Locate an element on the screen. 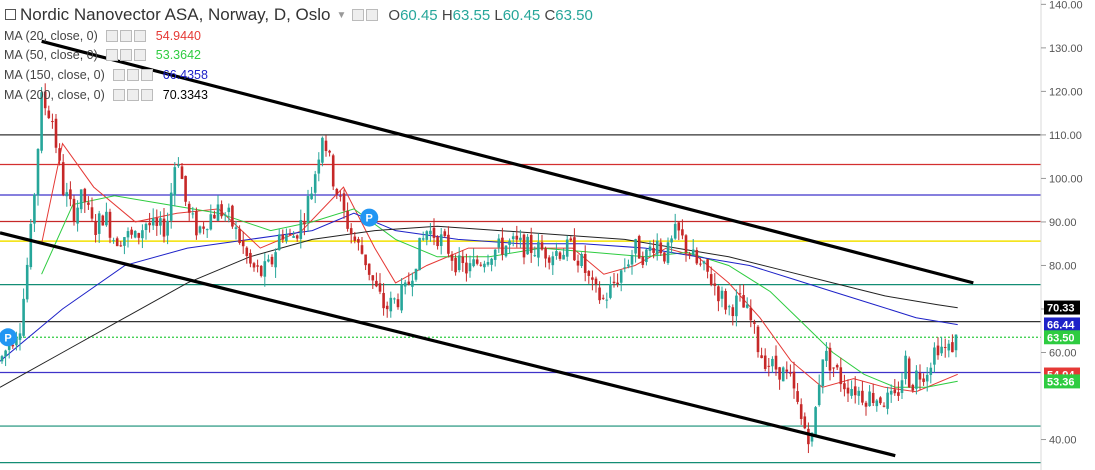 The width and height of the screenshot is (1095, 470). indicator-row-ma200: MA (200, close, 0) 70.3343 is located at coordinates (104, 95).